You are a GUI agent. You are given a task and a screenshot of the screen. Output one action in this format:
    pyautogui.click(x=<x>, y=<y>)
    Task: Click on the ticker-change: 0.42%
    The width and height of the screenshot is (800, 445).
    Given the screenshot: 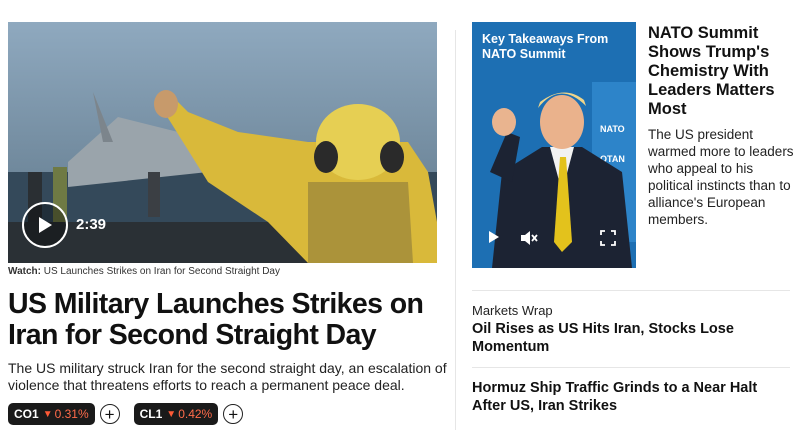 What is the action you would take?
    pyautogui.click(x=195, y=414)
    